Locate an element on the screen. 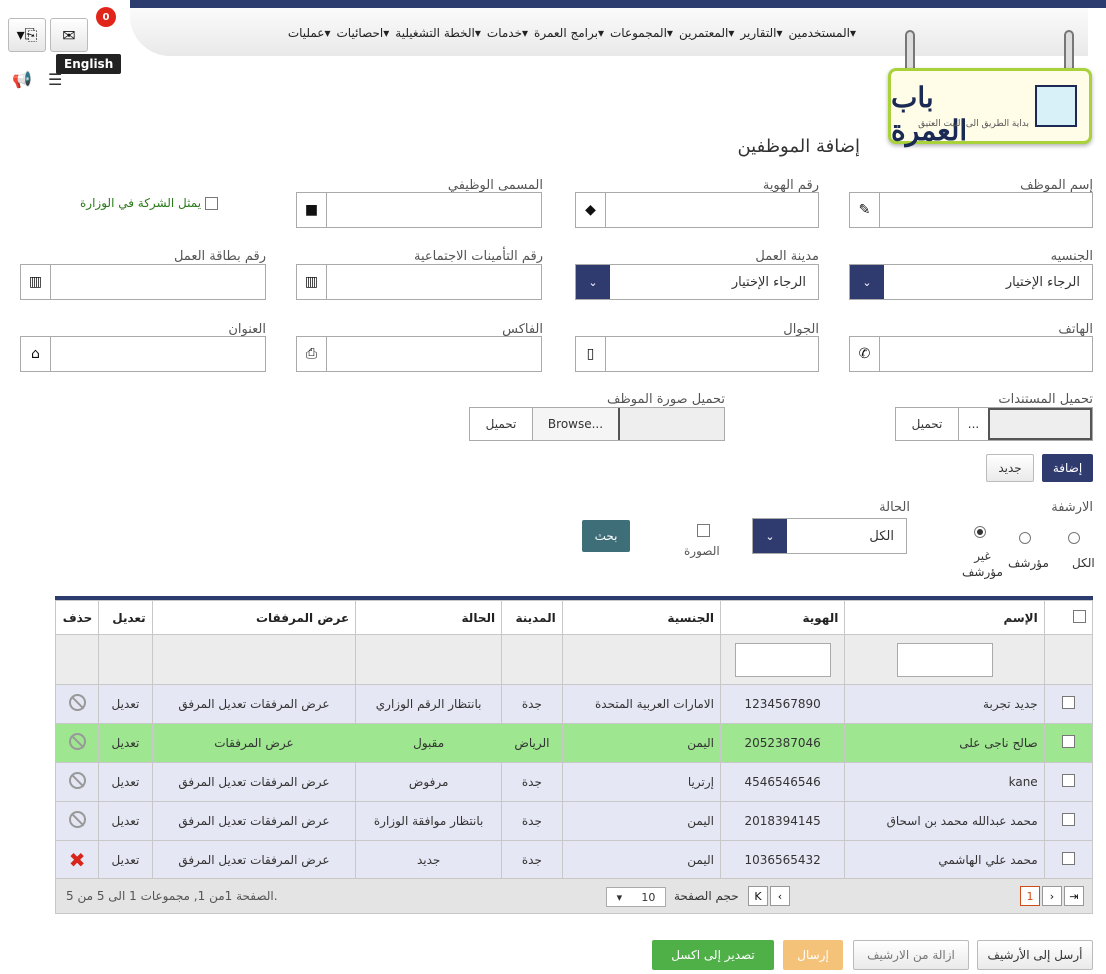 This screenshot has width=1106, height=974. menu-groups: المجموعات▾ is located at coordinates (641, 33).